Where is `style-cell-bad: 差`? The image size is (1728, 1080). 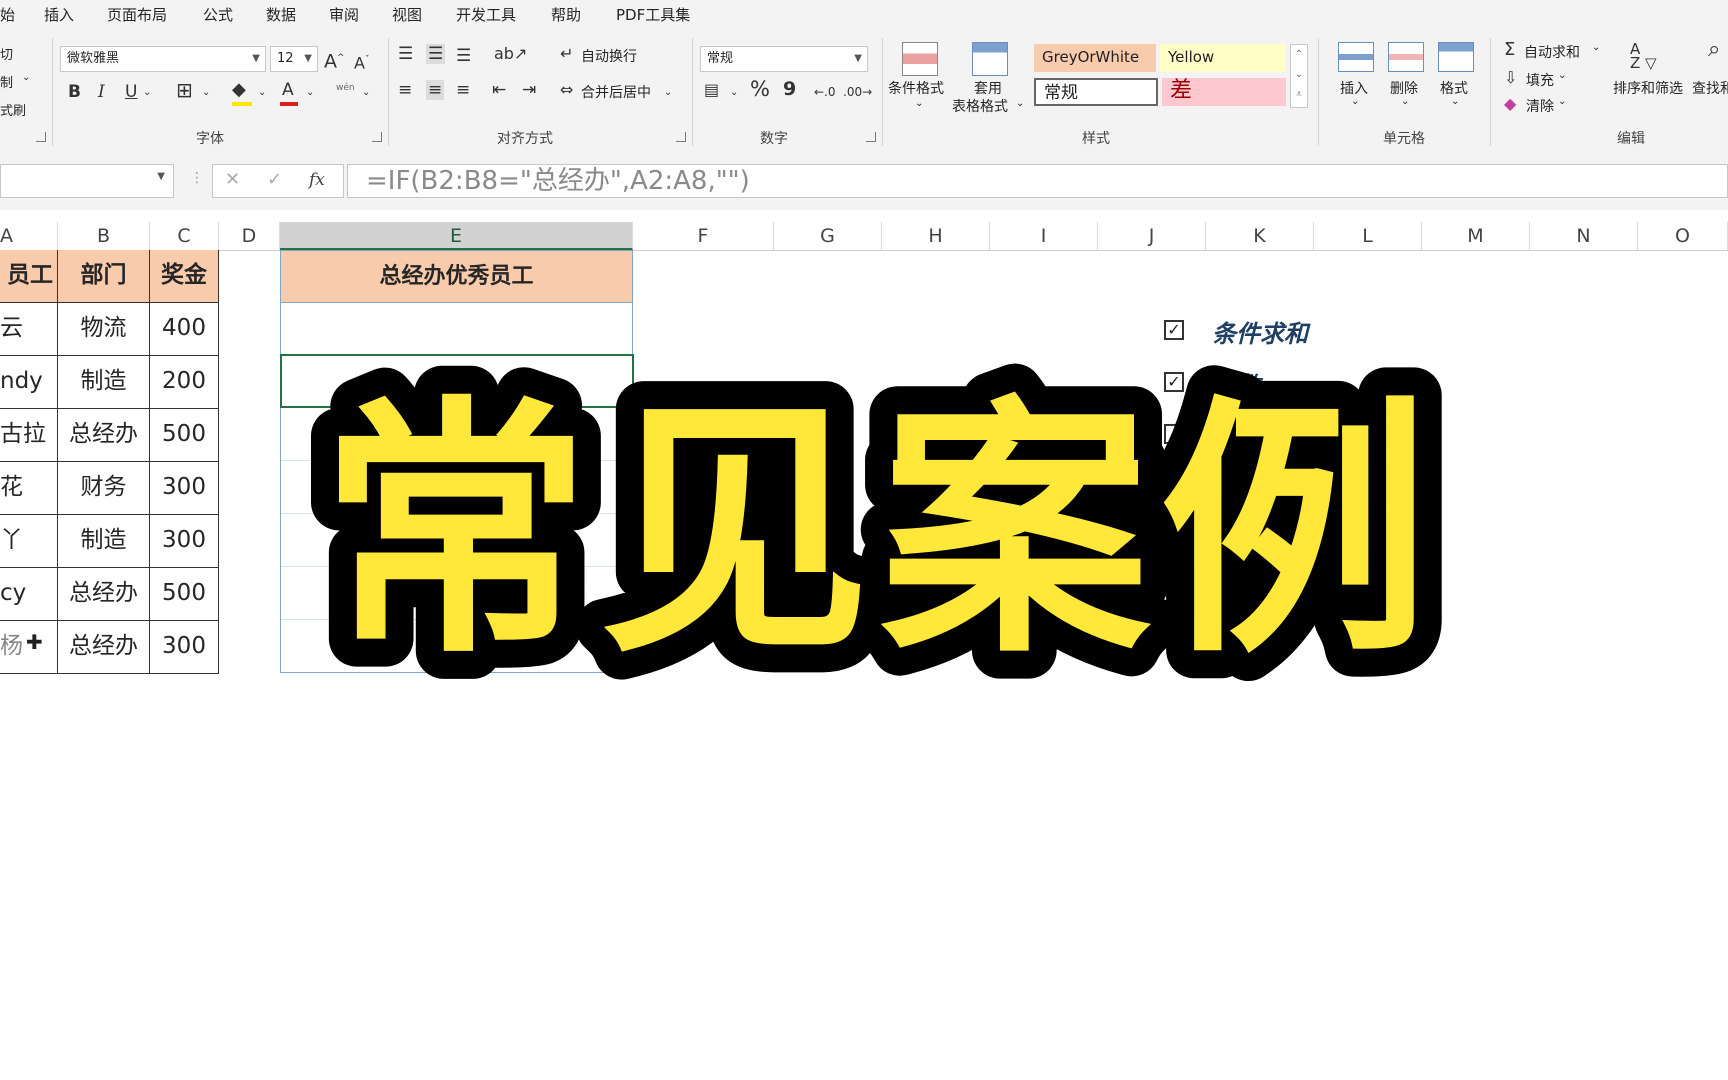
style-cell-bad: 差 is located at coordinates (1224, 92).